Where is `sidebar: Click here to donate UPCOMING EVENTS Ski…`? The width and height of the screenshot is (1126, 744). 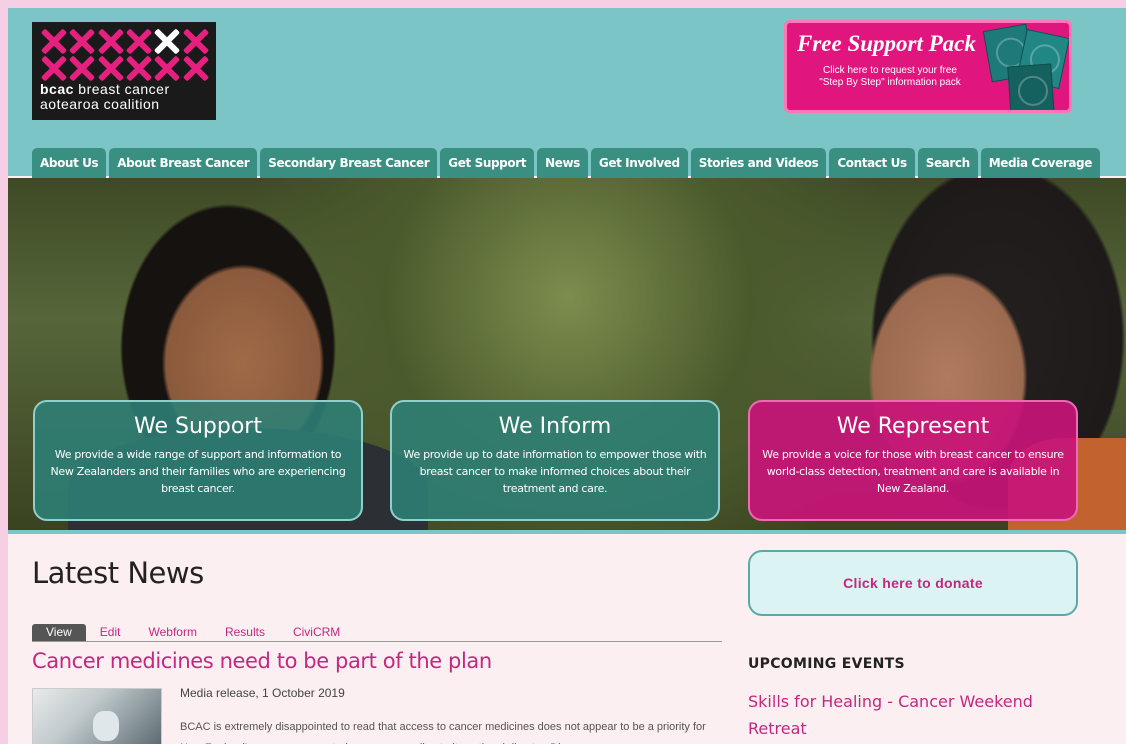
sidebar: Click here to donate UPCOMING EVENTS Ski… is located at coordinates (913, 647).